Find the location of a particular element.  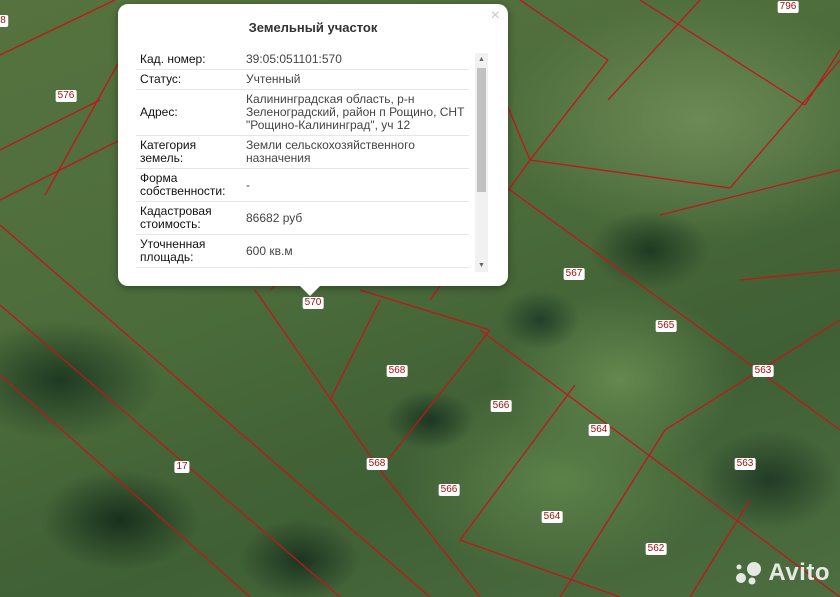

row-label: Кад. номер: is located at coordinates (189, 60).